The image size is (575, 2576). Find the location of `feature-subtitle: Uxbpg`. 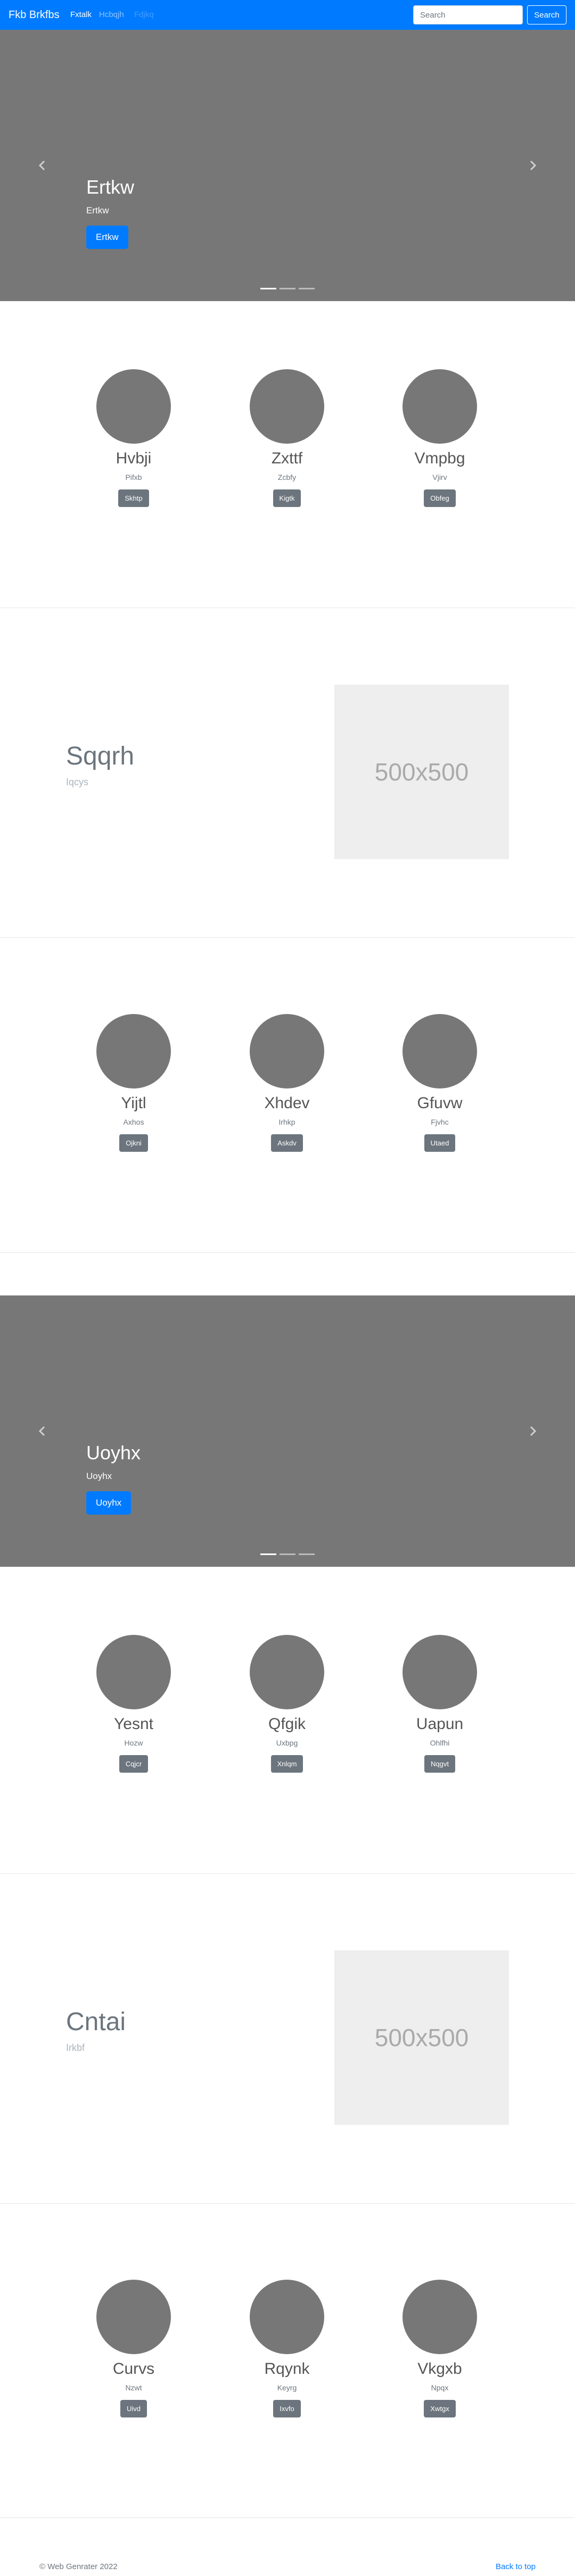

feature-subtitle: Uxbpg is located at coordinates (287, 1743).